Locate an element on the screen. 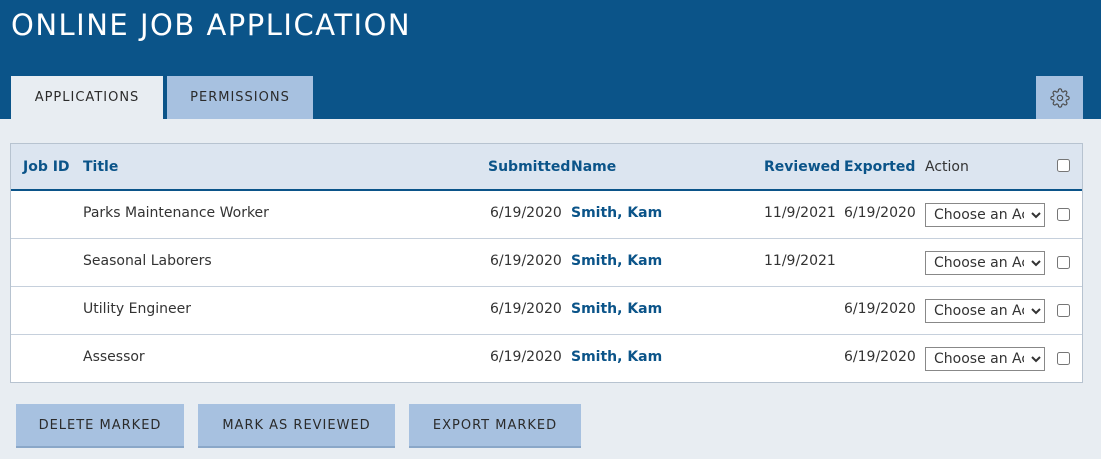 The height and width of the screenshot is (459, 1101). cell-title: Assessor is located at coordinates (114, 357).